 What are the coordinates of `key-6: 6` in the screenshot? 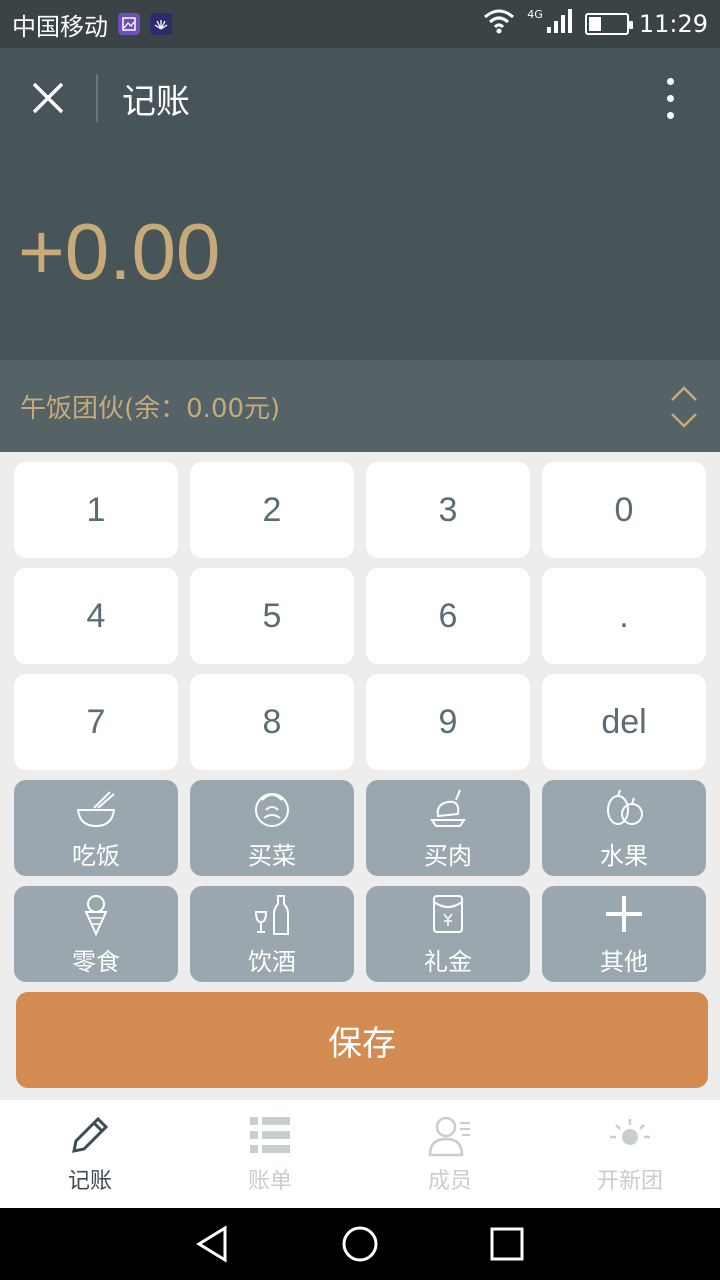 It's located at (448, 616).